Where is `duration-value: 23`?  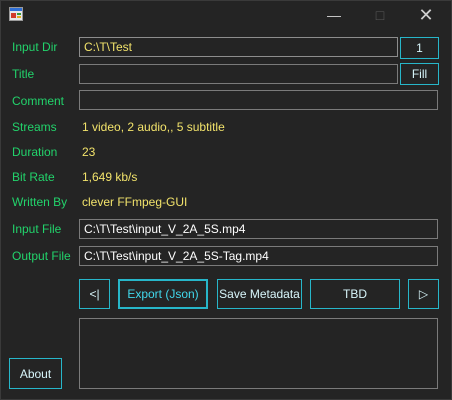 duration-value: 23 is located at coordinates (89, 152).